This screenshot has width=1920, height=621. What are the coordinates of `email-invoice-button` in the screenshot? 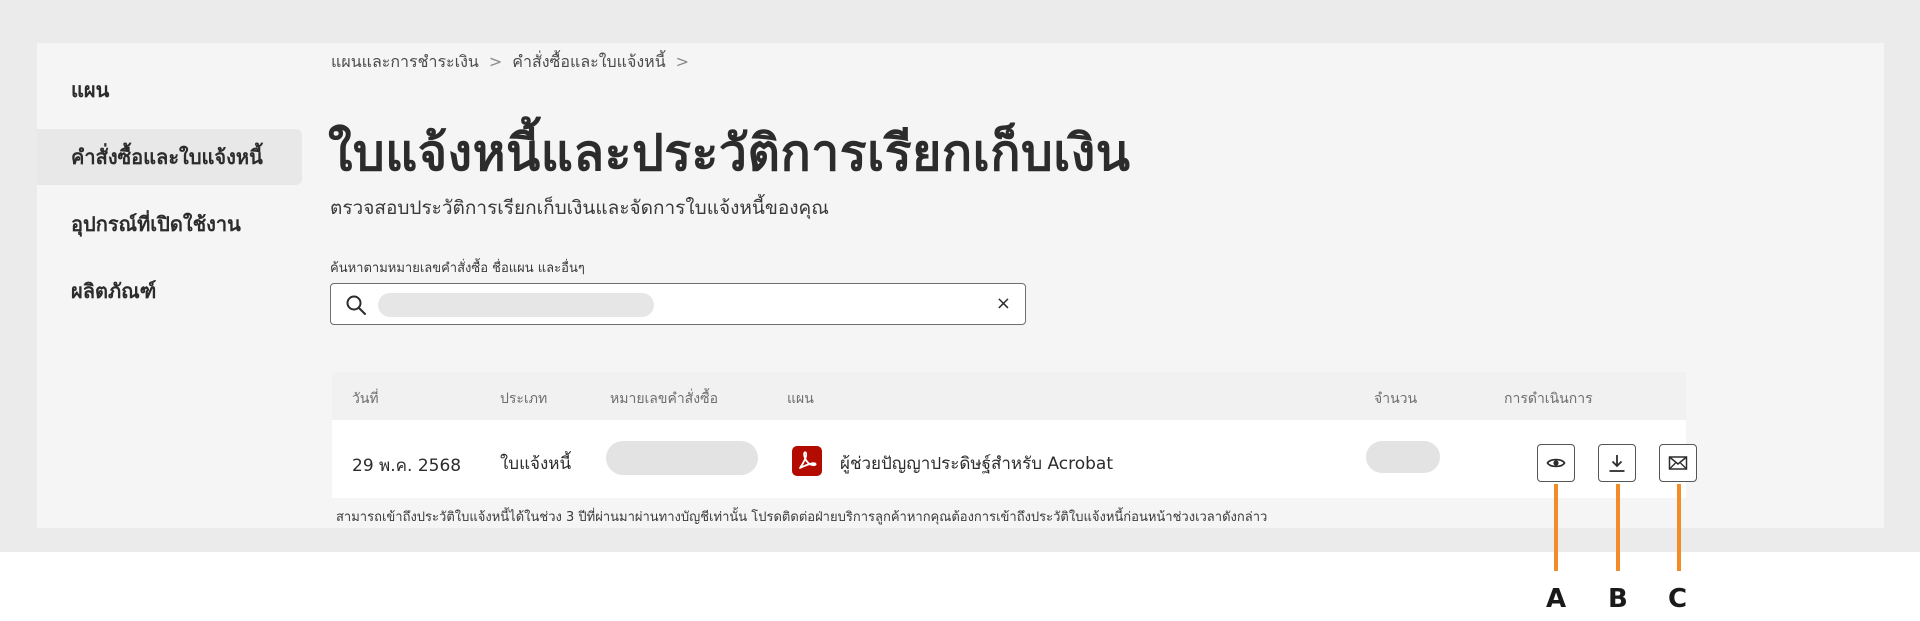 It's located at (1678, 463).